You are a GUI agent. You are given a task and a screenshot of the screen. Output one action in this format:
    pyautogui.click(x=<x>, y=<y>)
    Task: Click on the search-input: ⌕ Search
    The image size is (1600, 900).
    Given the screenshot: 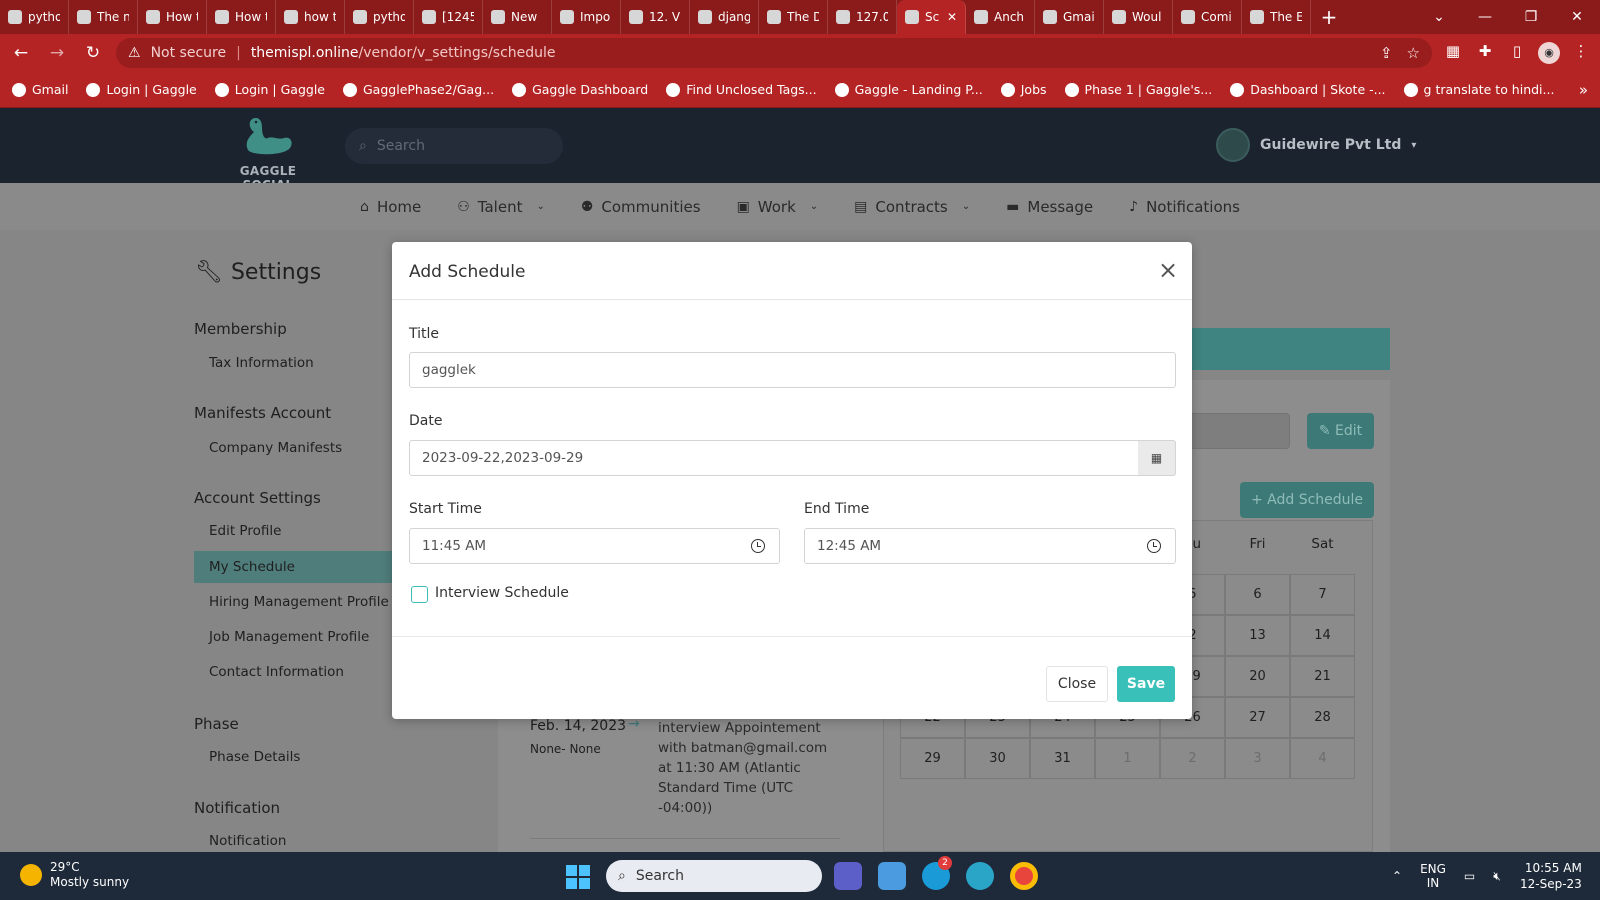 What is the action you would take?
    pyautogui.click(x=454, y=146)
    